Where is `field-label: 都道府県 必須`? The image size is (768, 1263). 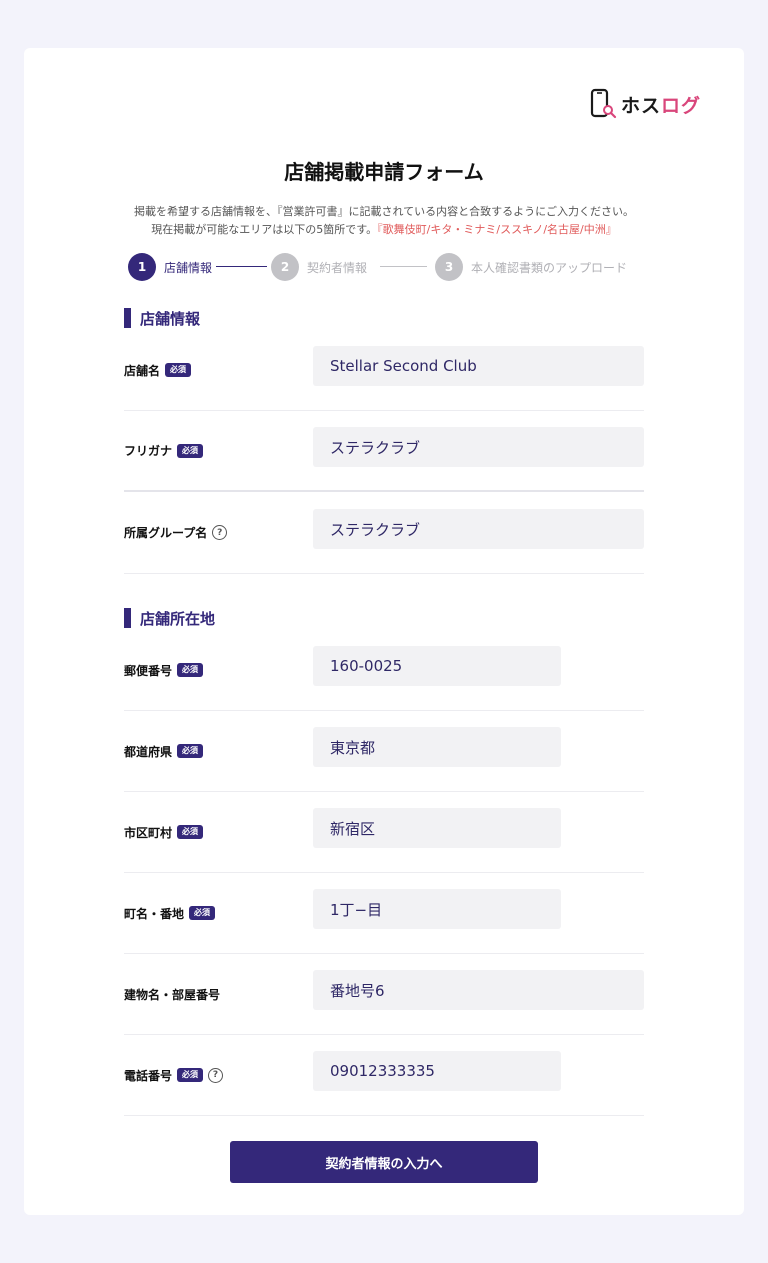 field-label: 都道府県 必須 is located at coordinates (164, 751).